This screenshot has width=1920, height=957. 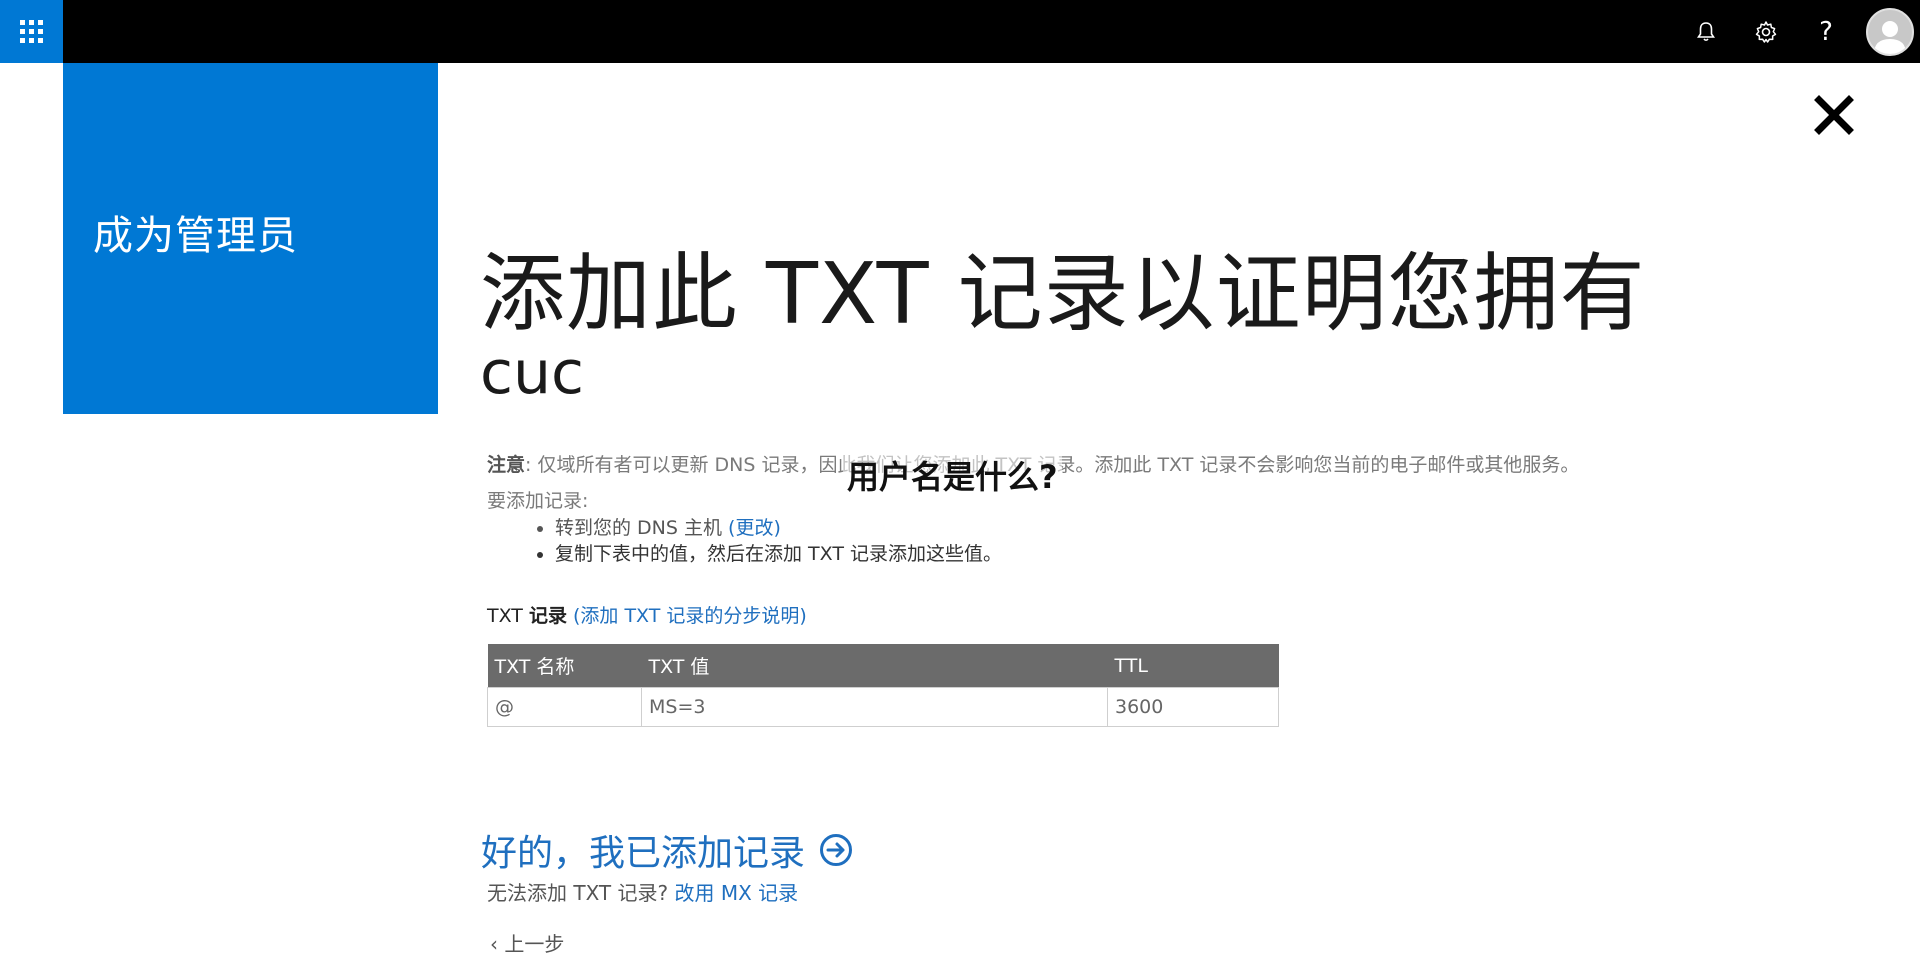 I want to click on back-label: 上一步, so click(x=534, y=944).